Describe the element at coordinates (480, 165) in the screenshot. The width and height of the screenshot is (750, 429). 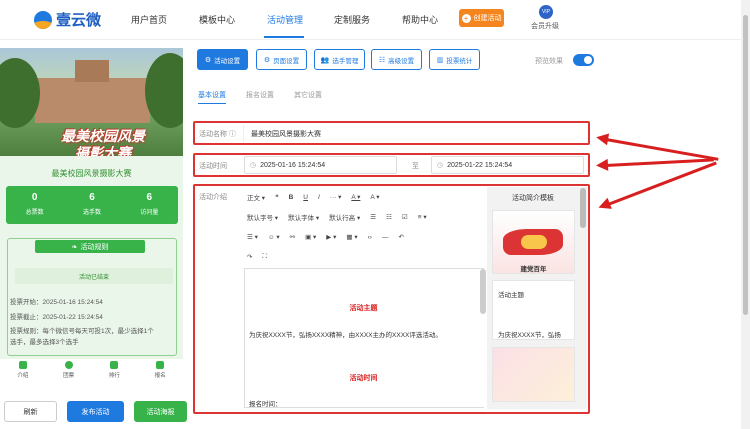
I see `end-time-value: 2025-01-22 15:24:54` at that location.